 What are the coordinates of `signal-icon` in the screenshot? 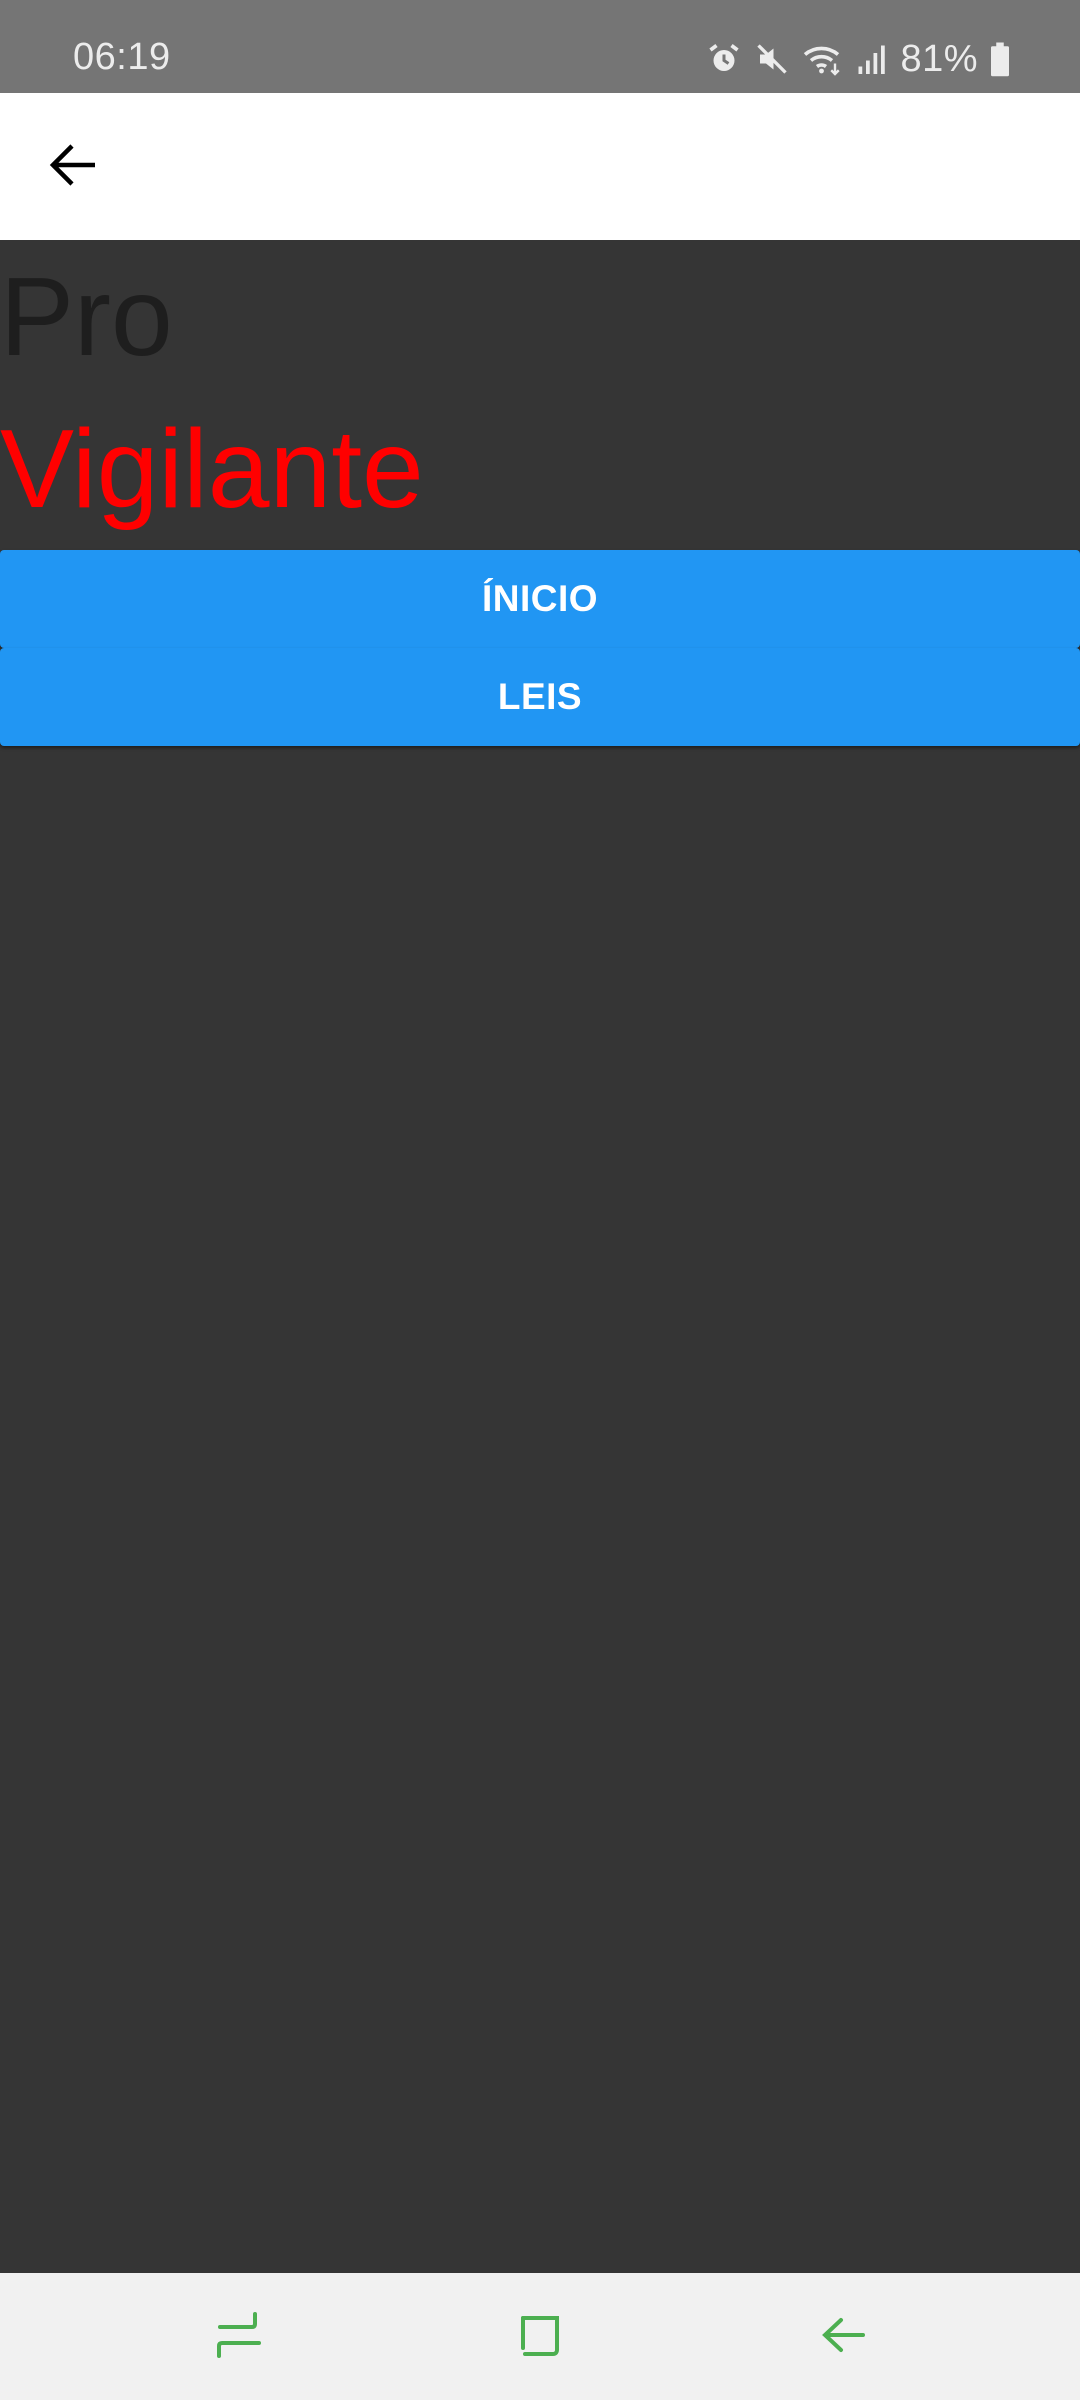 It's located at (872, 59).